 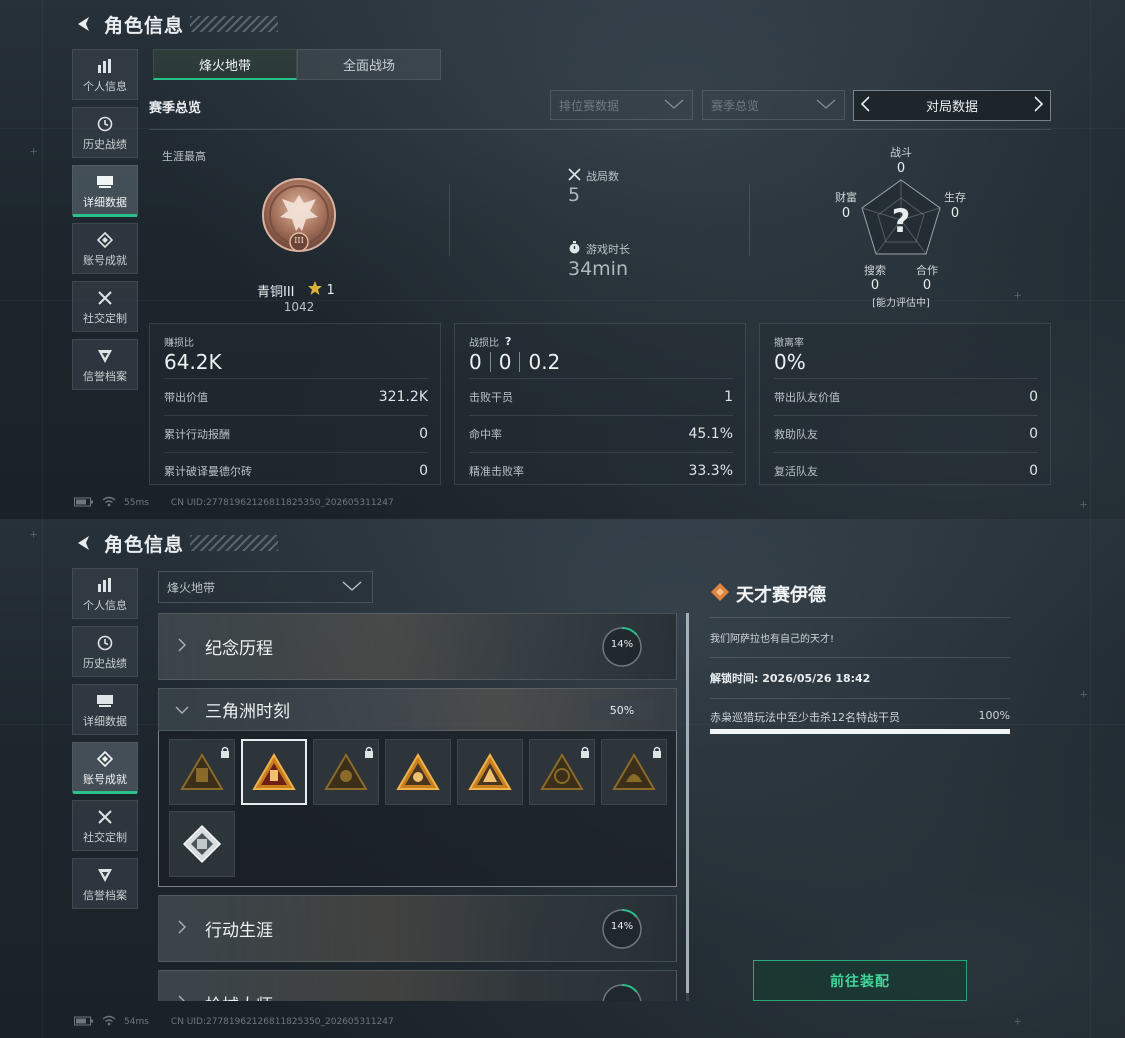 I want to click on history-icon, so click(x=105, y=643).